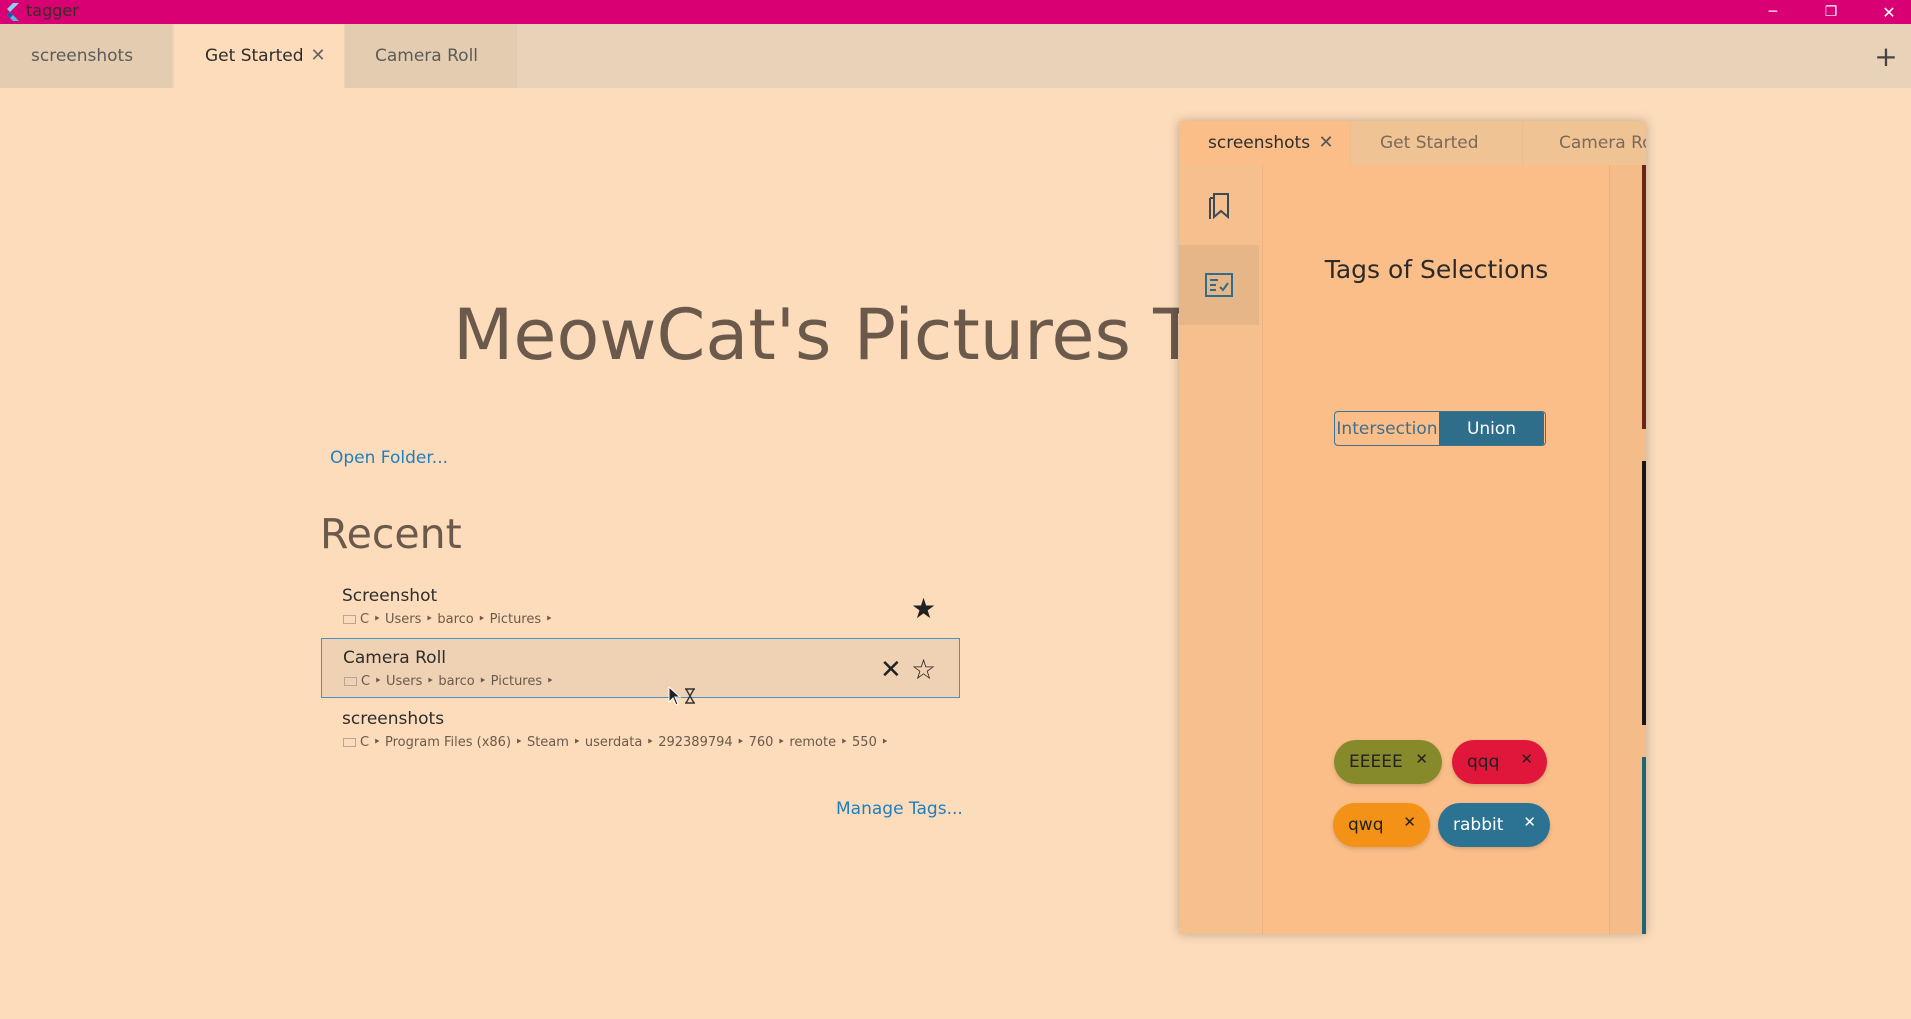 The image size is (1911, 1019). I want to click on tag-chip-eeeee: EEEEE ✕, so click(1388, 762).